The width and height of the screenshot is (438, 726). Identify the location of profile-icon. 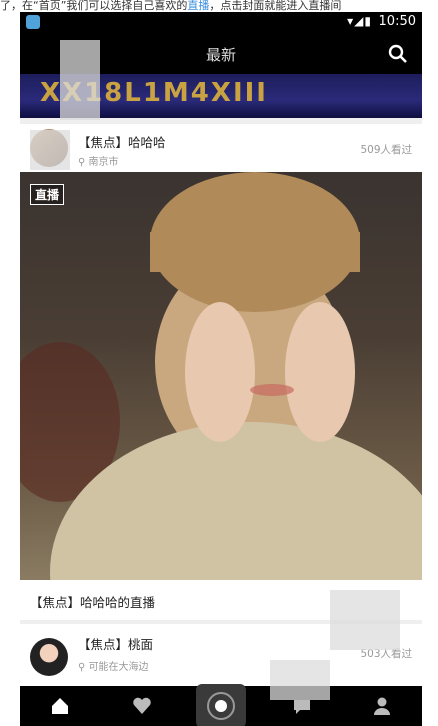
(382, 706).